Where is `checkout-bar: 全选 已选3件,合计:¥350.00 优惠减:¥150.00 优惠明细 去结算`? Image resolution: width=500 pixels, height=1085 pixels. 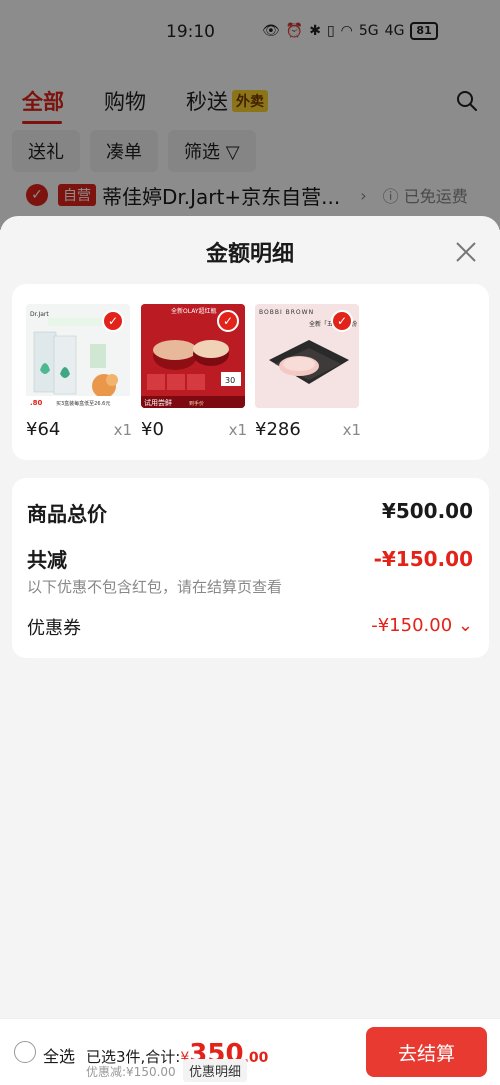
checkout-bar: 全选 已选3件,合计:¥350.00 优惠减:¥150.00 优惠明细 去结算 is located at coordinates (250, 1051).